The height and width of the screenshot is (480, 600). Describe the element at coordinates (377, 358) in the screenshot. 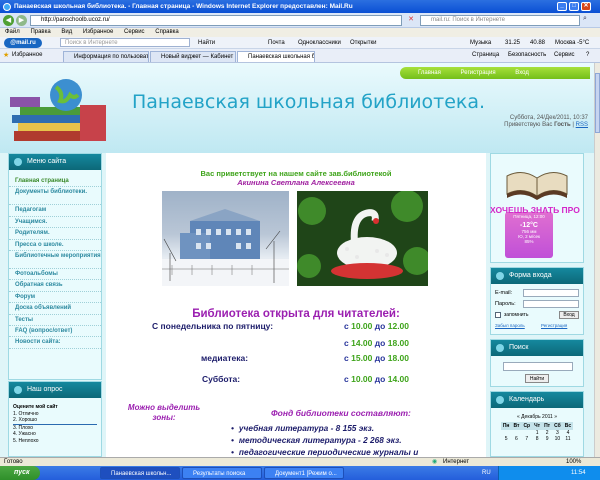

I see `schedule-time-media: с 15.00 до 18.00` at that location.